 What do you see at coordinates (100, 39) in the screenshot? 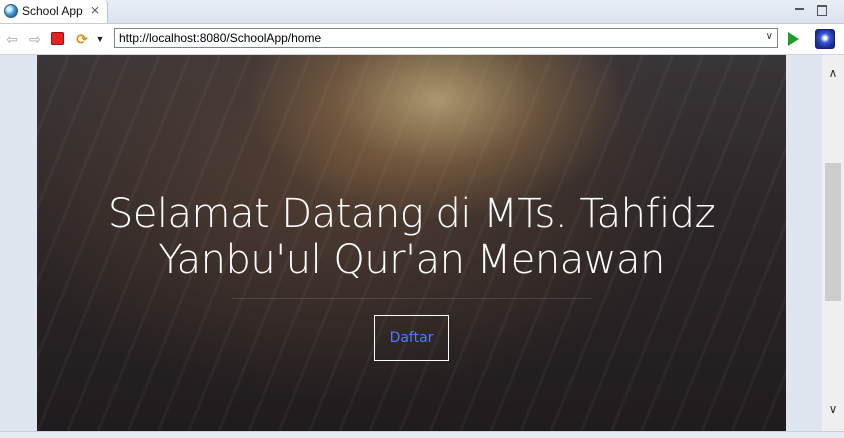
I see `chevron-down-icon: ▼` at bounding box center [100, 39].